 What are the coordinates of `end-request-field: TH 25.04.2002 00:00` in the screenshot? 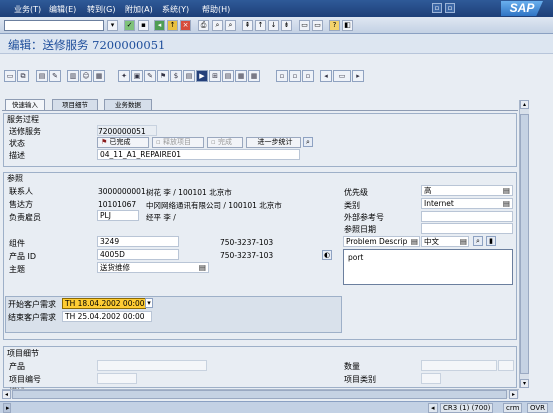 It's located at (107, 316).